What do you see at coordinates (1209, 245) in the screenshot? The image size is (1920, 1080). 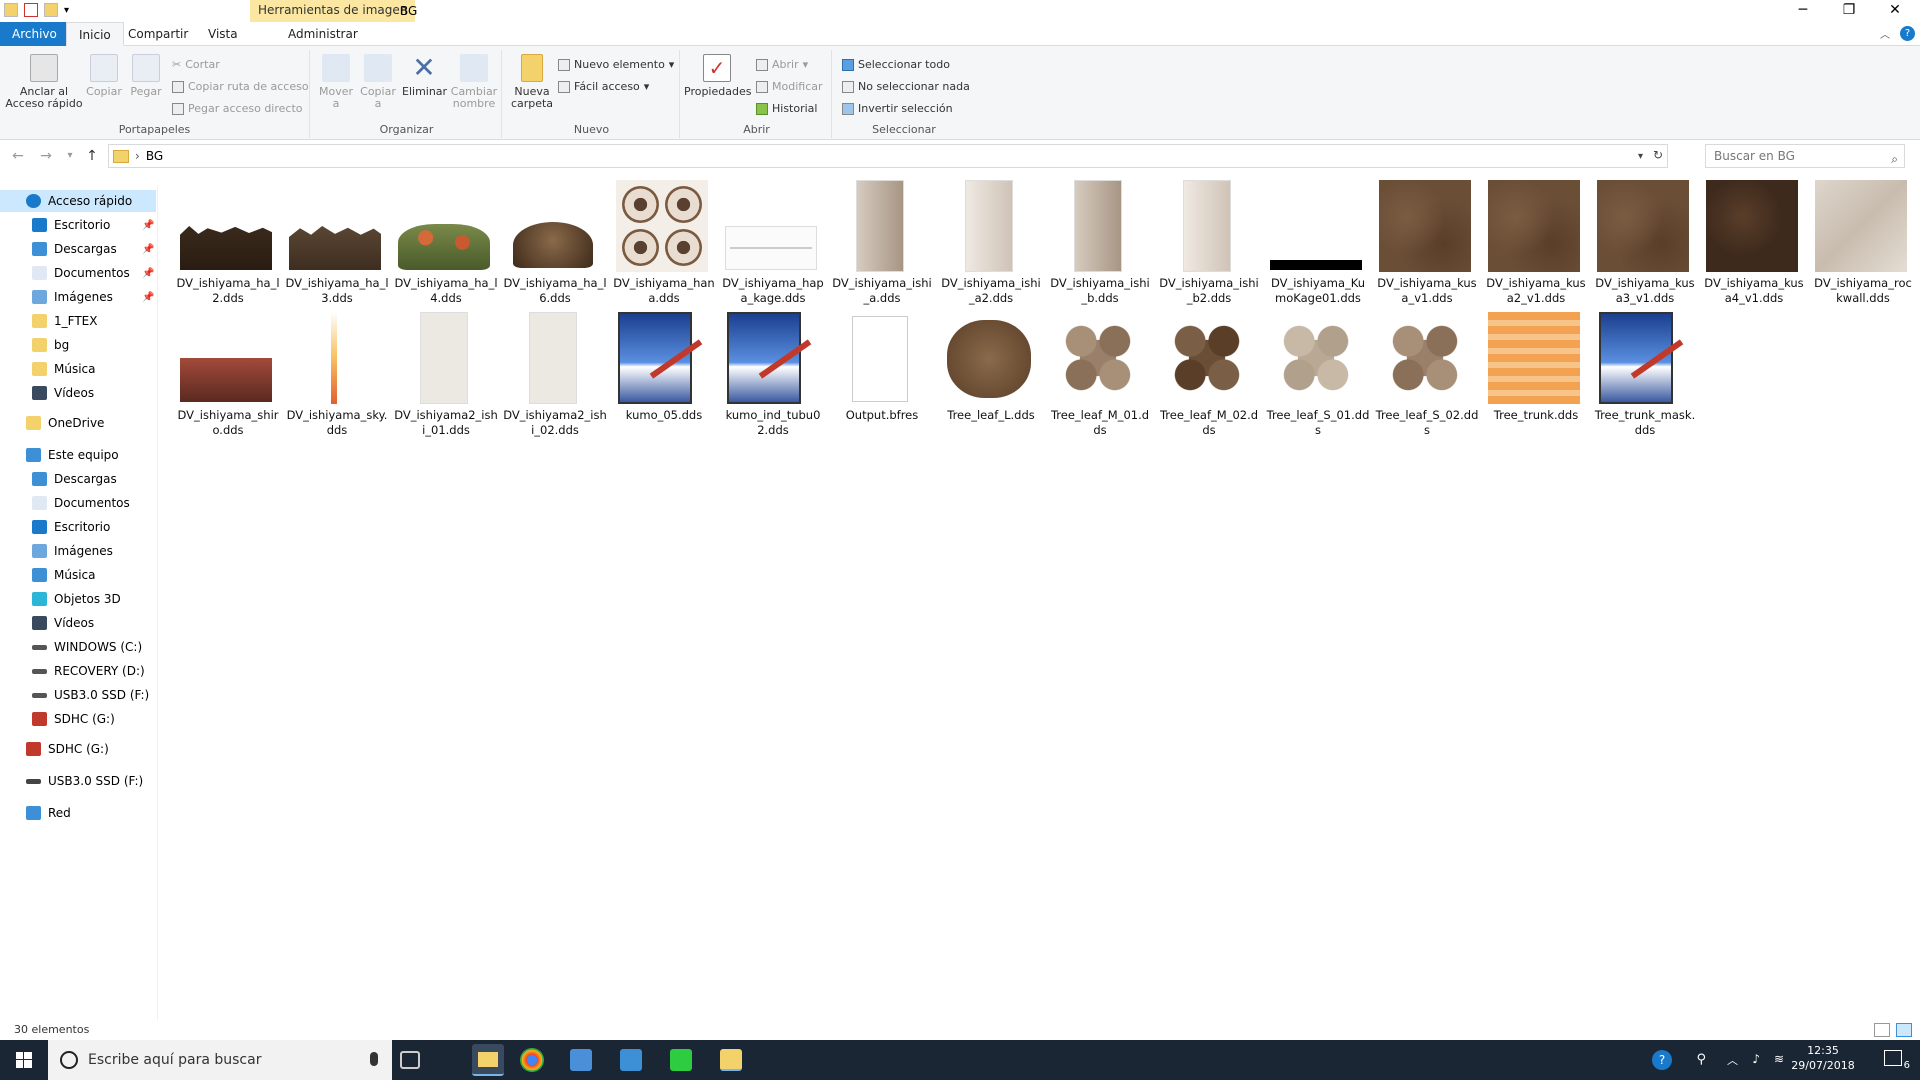 I see `file-tile: DV_ishiyama_ishi_b2.dds` at bounding box center [1209, 245].